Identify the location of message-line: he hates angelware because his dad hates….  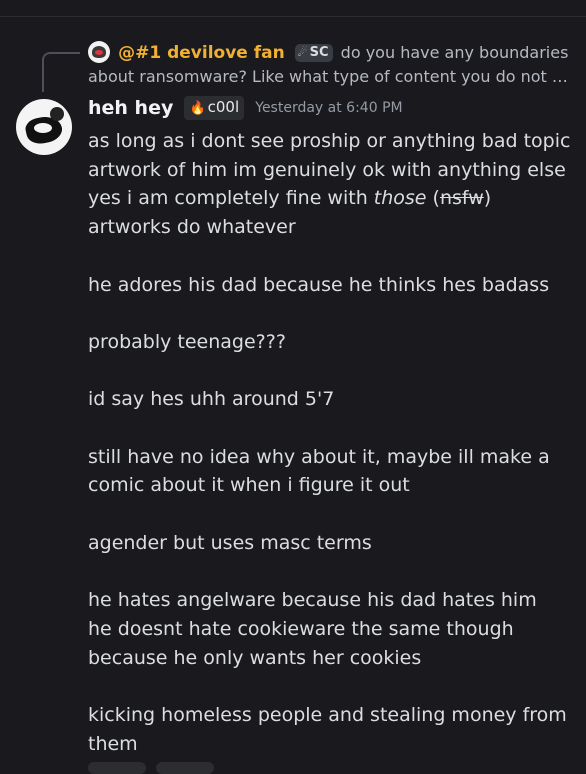
(312, 600).